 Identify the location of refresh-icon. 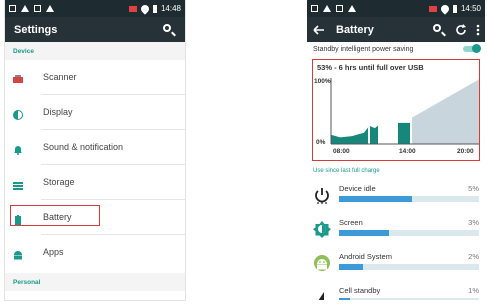
(461, 30).